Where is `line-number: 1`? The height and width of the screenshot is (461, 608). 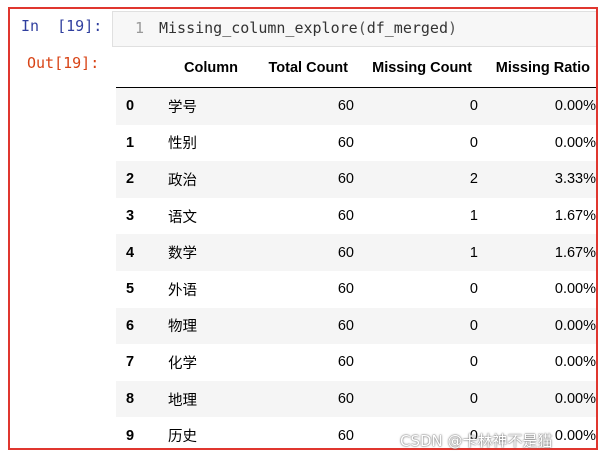
line-number: 1 is located at coordinates (140, 28).